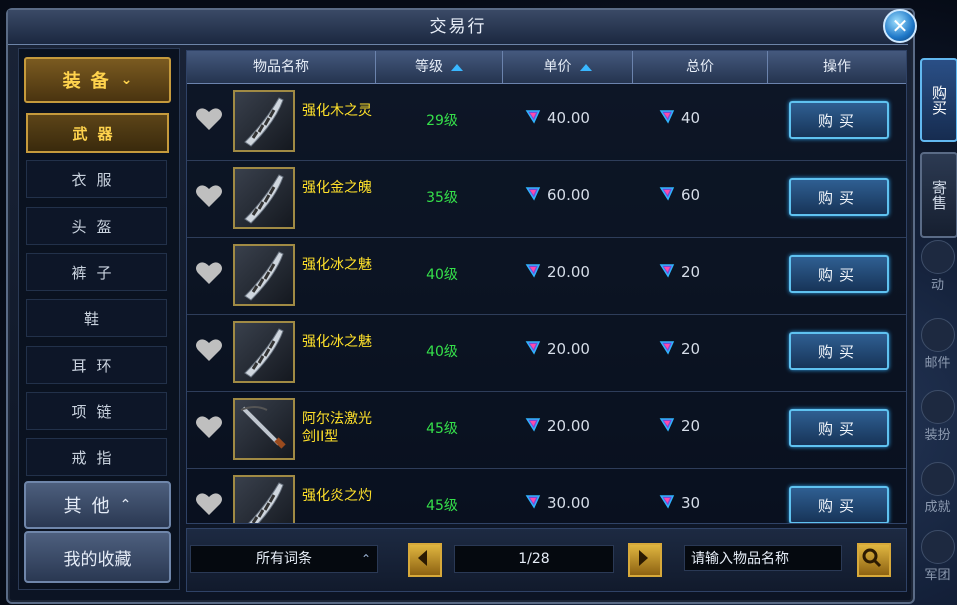 The height and width of the screenshot is (605, 957). I want to click on total-price: 30, so click(679, 503).